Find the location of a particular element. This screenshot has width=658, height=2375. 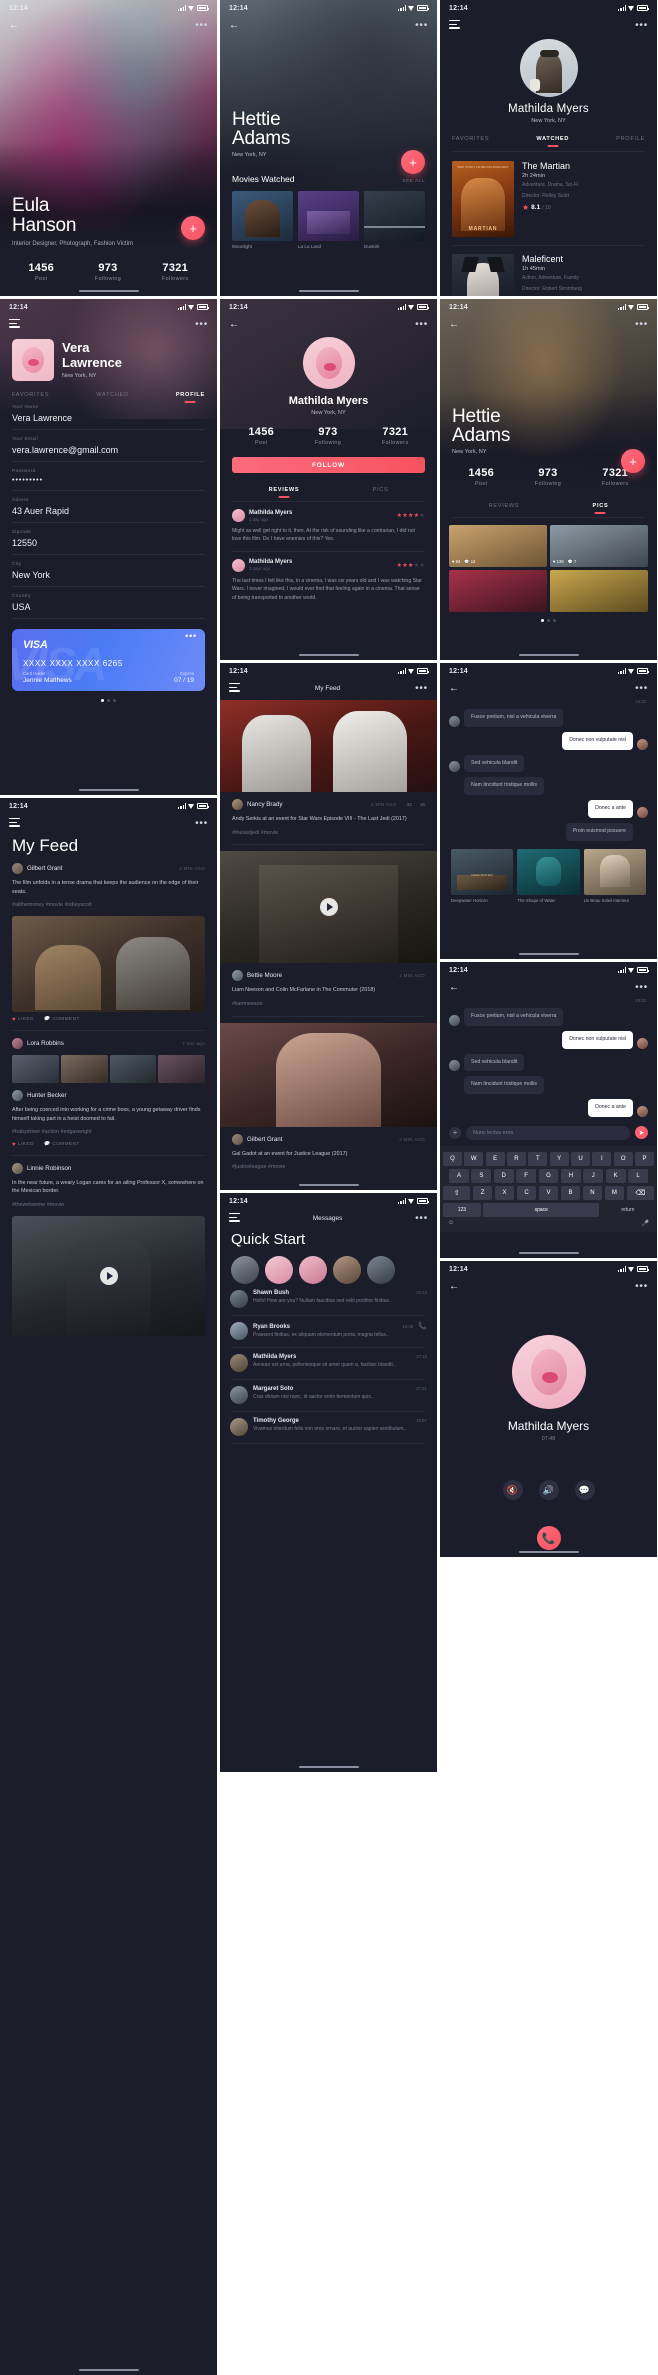

backspace-icon: ⌫ is located at coordinates (640, 1192).